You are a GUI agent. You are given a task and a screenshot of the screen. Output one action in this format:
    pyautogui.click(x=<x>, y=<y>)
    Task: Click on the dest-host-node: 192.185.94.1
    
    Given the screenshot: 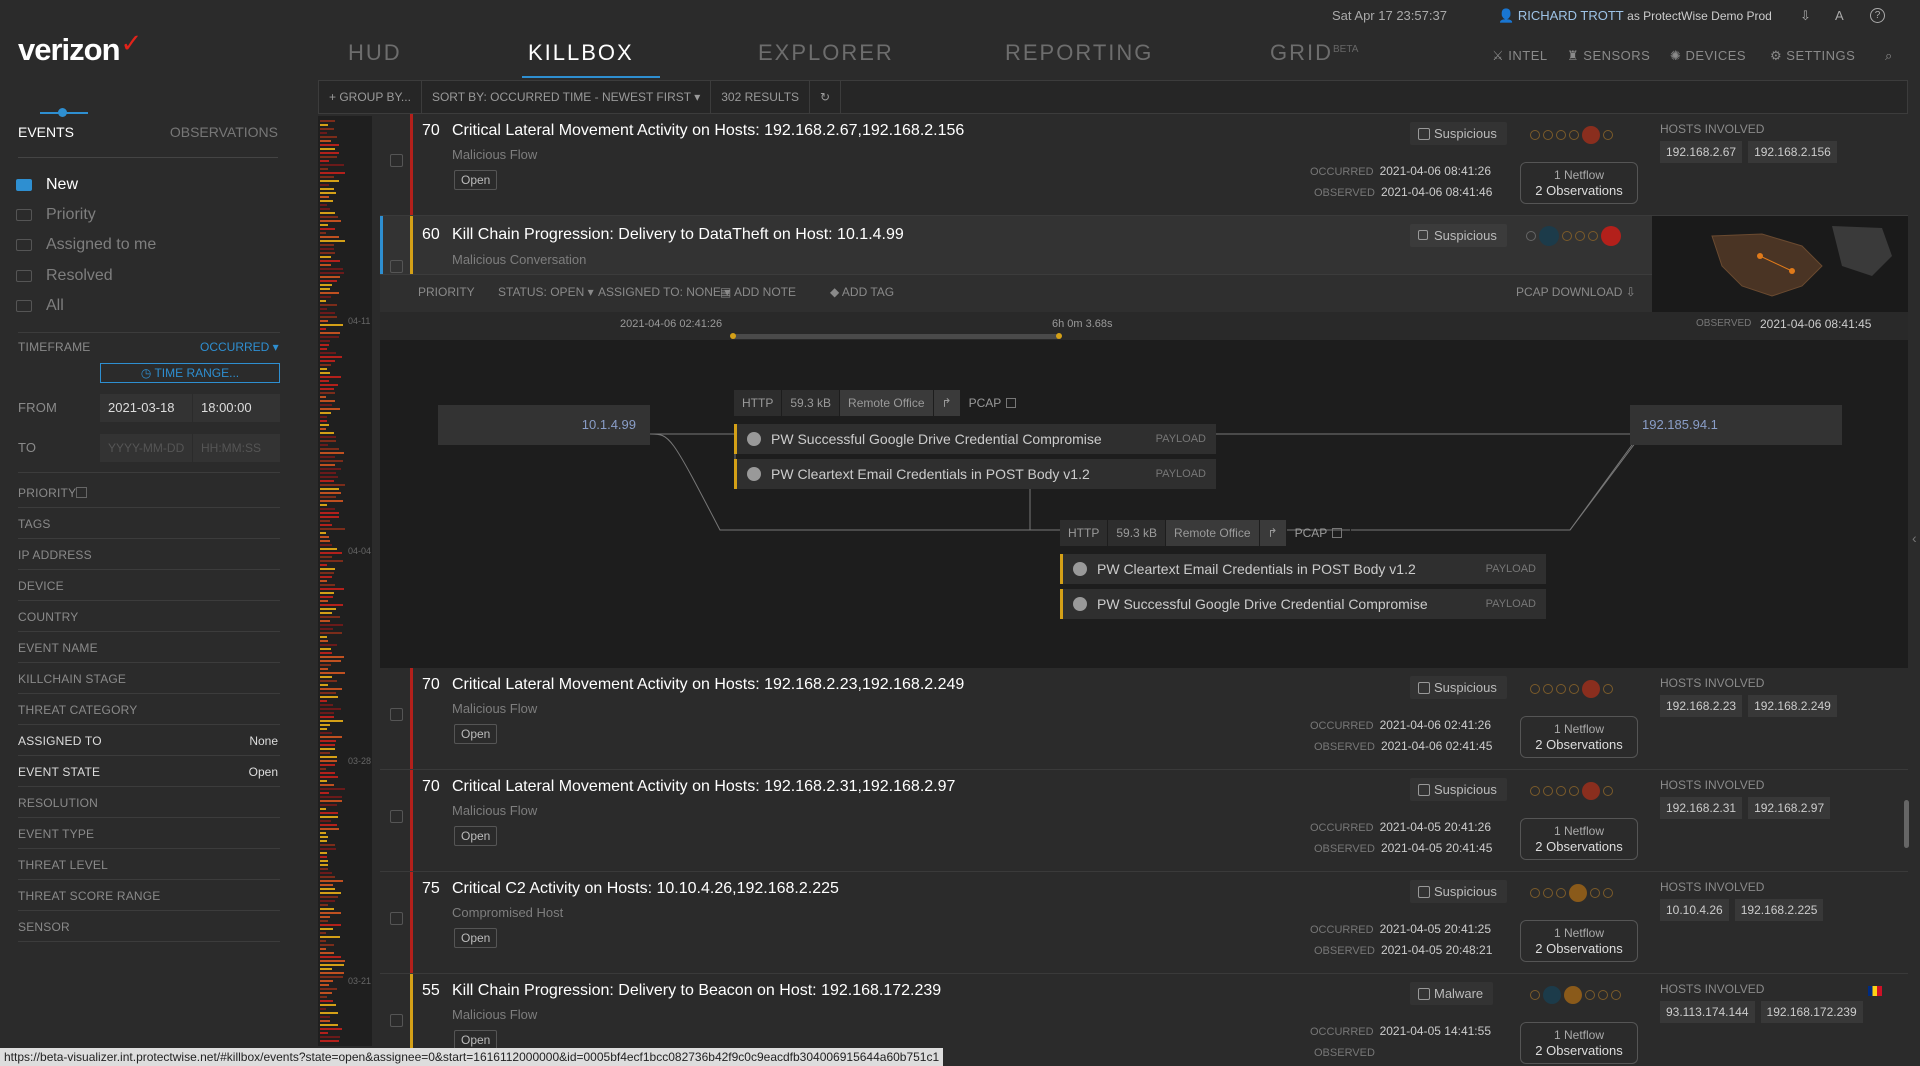 What is the action you would take?
    pyautogui.click(x=1736, y=425)
    